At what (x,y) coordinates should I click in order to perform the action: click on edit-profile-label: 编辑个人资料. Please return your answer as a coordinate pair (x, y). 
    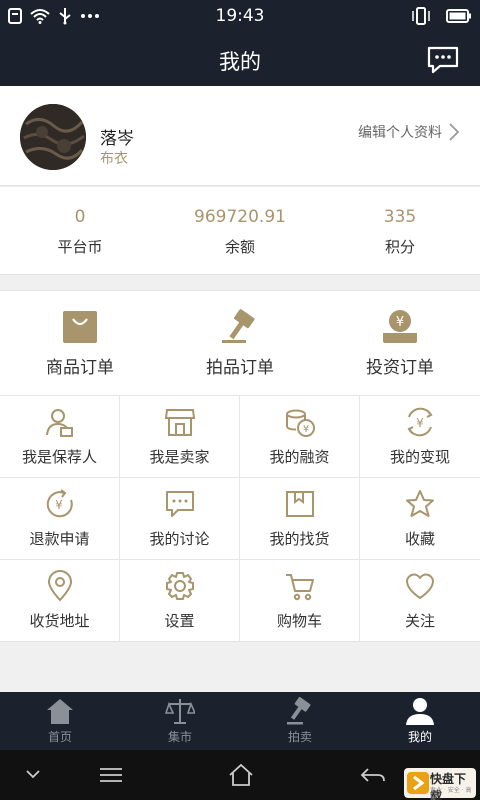
    Looking at the image, I should click on (400, 133).